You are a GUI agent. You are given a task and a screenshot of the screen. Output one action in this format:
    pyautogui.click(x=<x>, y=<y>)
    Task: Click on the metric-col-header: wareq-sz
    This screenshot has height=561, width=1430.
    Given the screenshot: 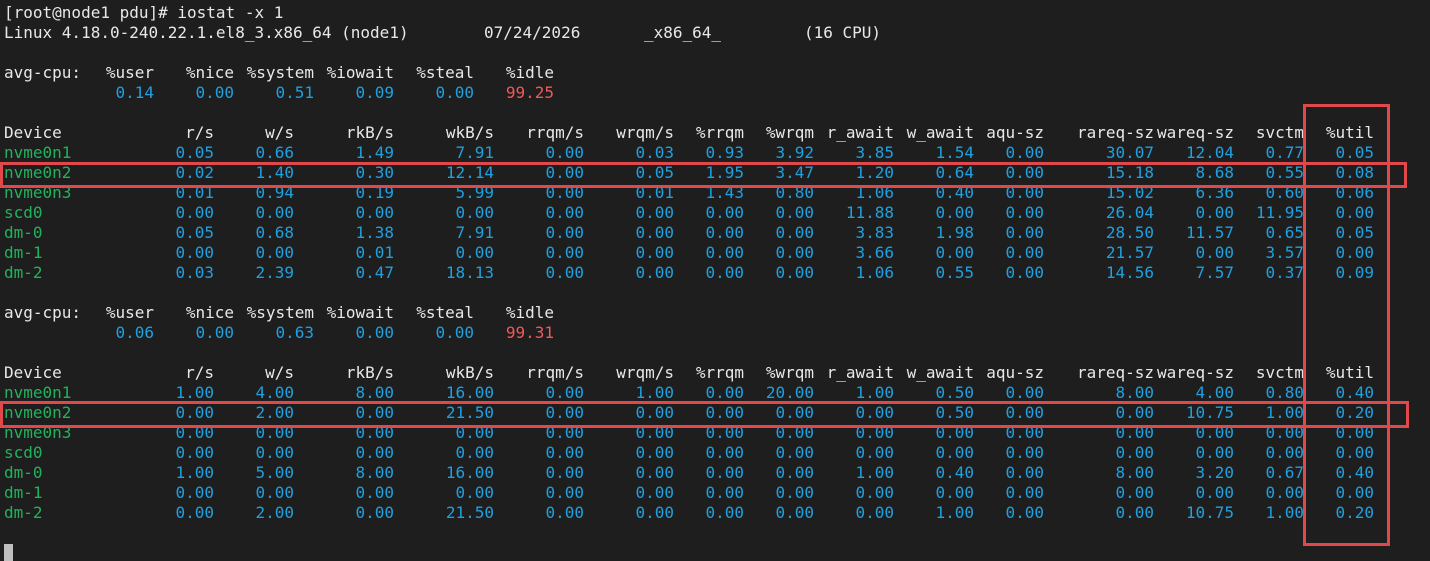 What is the action you would take?
    pyautogui.click(x=1195, y=132)
    